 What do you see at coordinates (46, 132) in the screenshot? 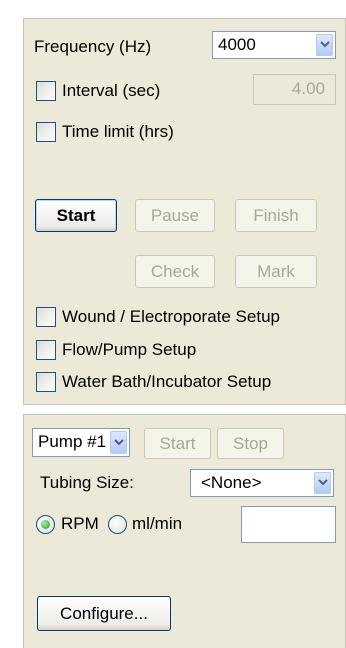
I see `time-limit-checkbox` at bounding box center [46, 132].